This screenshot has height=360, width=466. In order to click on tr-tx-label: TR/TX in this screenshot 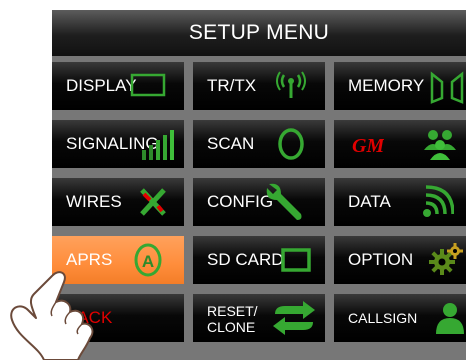, I will do `click(232, 85)`.